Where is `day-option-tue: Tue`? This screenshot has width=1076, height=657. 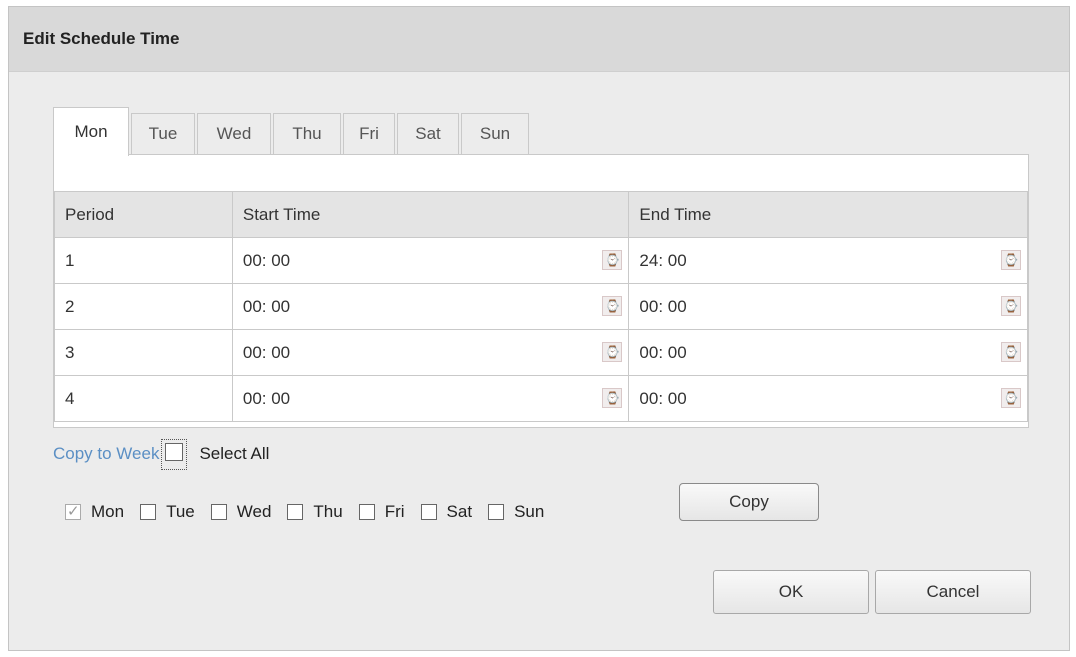 day-option-tue: Tue is located at coordinates (167, 512).